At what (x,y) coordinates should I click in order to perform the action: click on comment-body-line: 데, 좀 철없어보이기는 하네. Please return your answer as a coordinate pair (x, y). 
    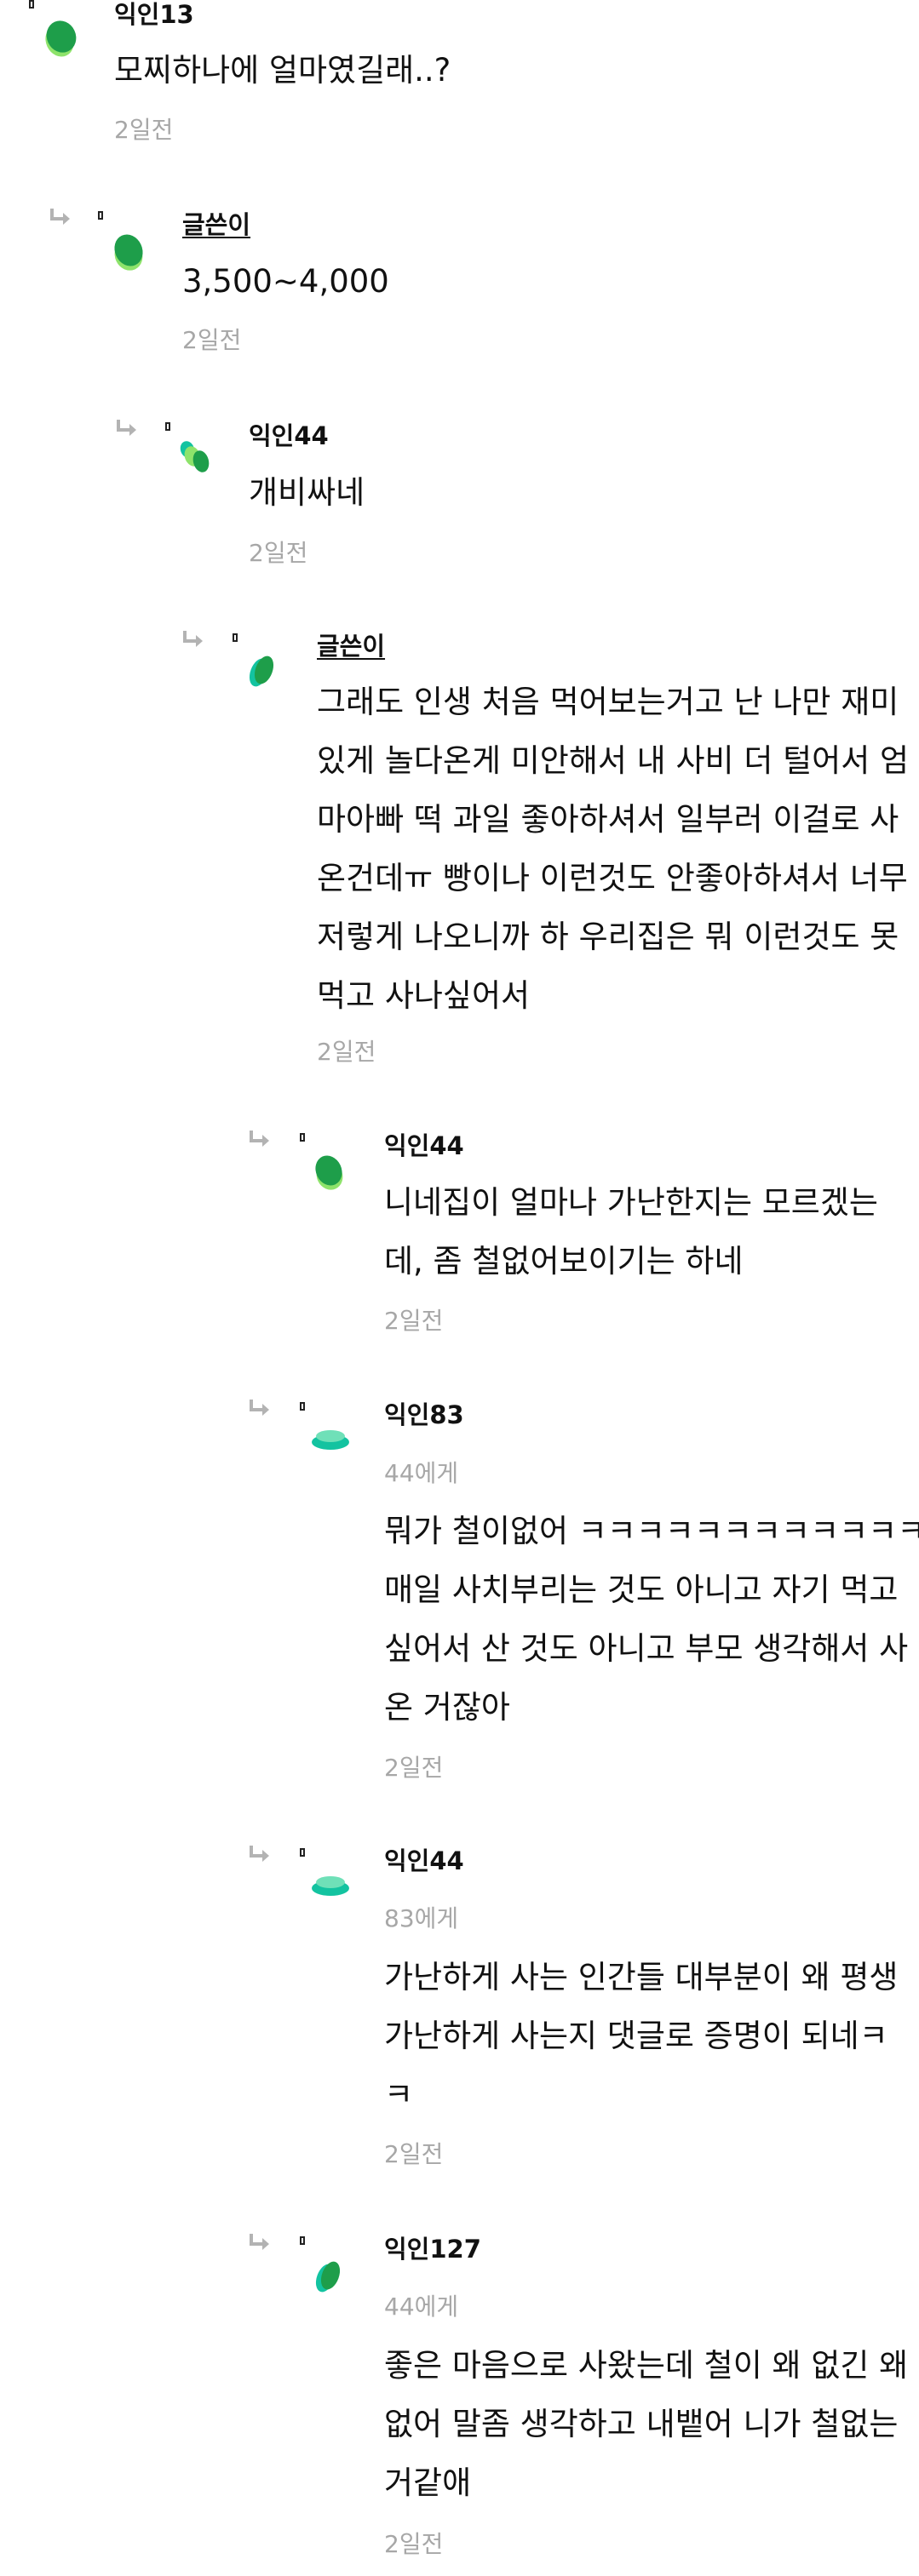
    Looking at the image, I should click on (564, 1261).